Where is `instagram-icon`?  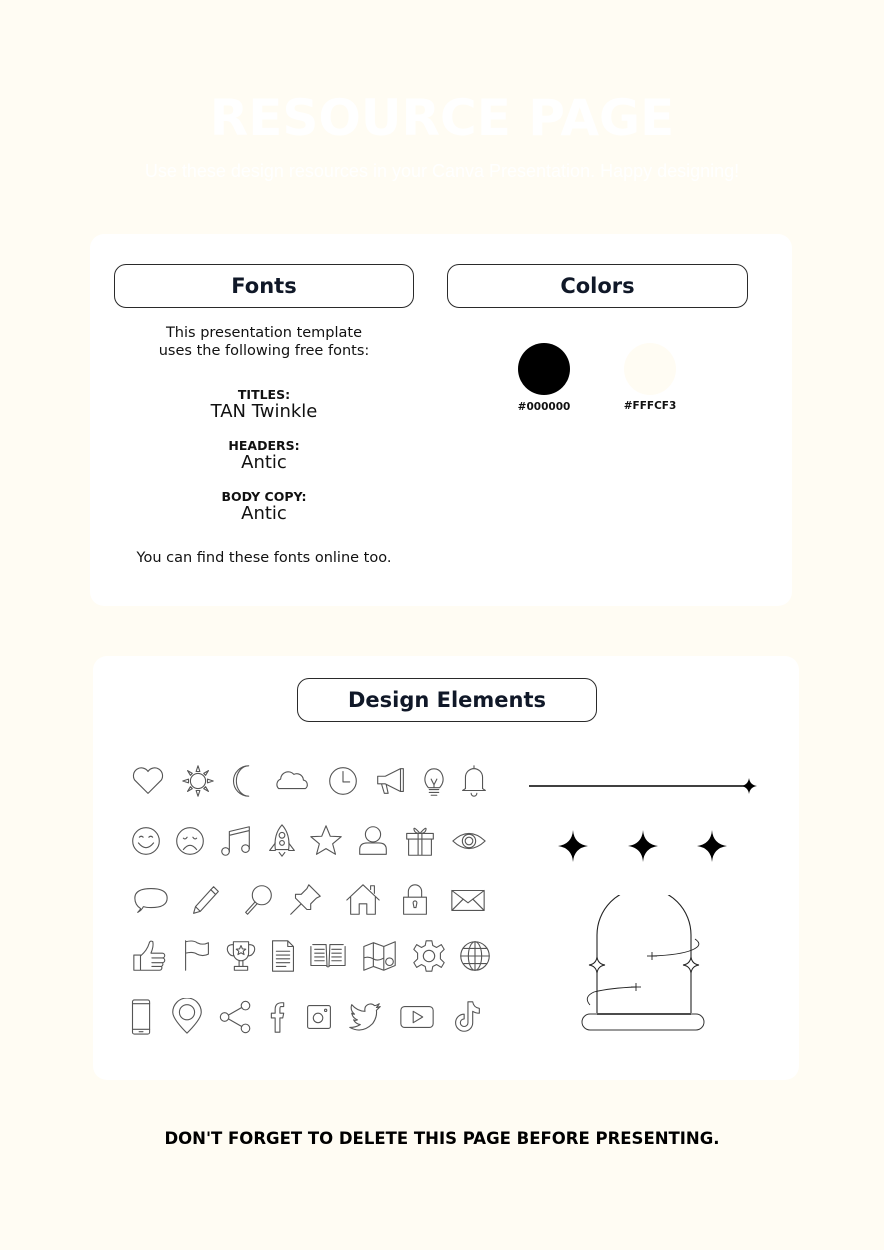 instagram-icon is located at coordinates (319, 1017).